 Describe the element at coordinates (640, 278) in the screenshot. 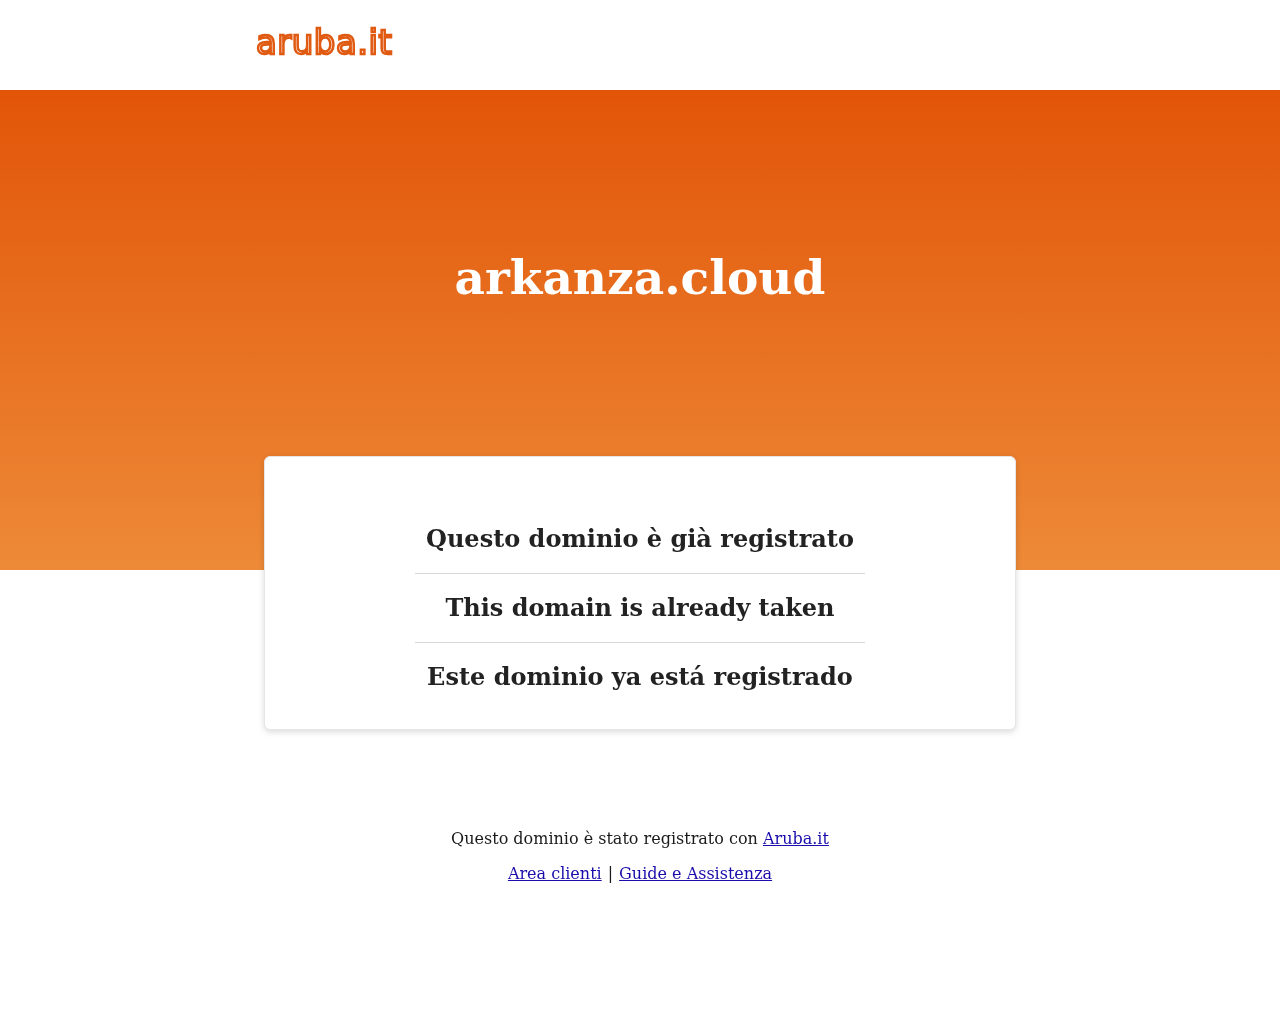

I see `domain-title: arkanza.cloud` at that location.